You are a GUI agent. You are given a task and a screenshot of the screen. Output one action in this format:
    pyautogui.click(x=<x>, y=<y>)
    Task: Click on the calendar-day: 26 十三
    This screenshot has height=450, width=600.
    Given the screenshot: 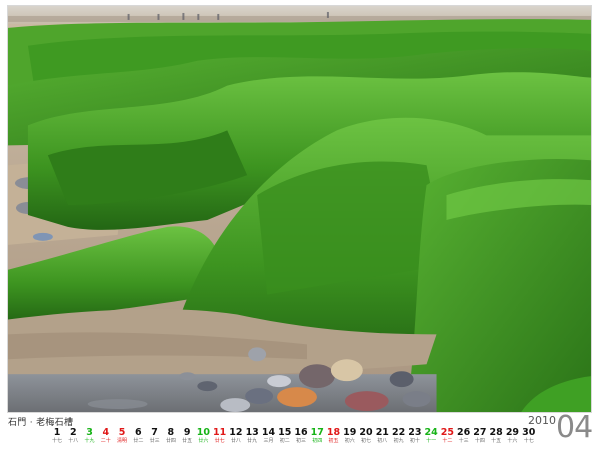 What is the action you would take?
    pyautogui.click(x=464, y=438)
    